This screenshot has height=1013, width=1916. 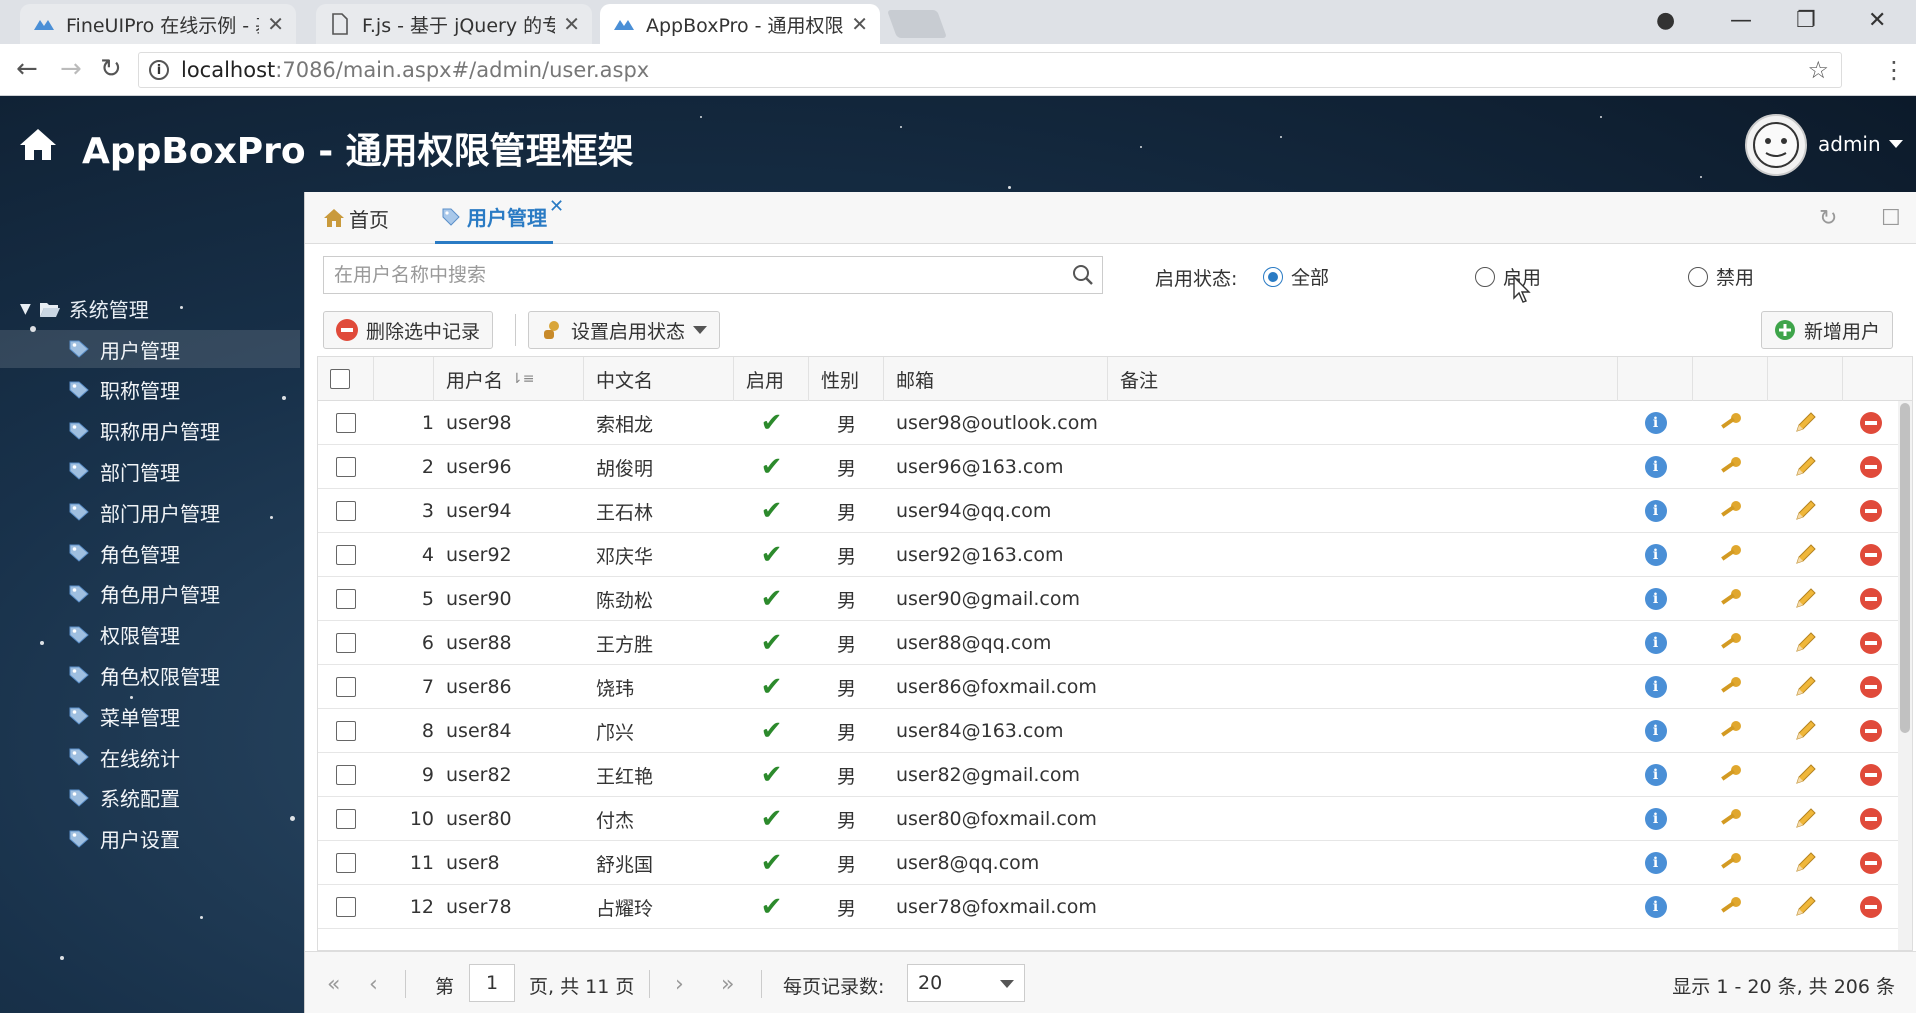 What do you see at coordinates (159, 70) in the screenshot?
I see `site-info-icon: i` at bounding box center [159, 70].